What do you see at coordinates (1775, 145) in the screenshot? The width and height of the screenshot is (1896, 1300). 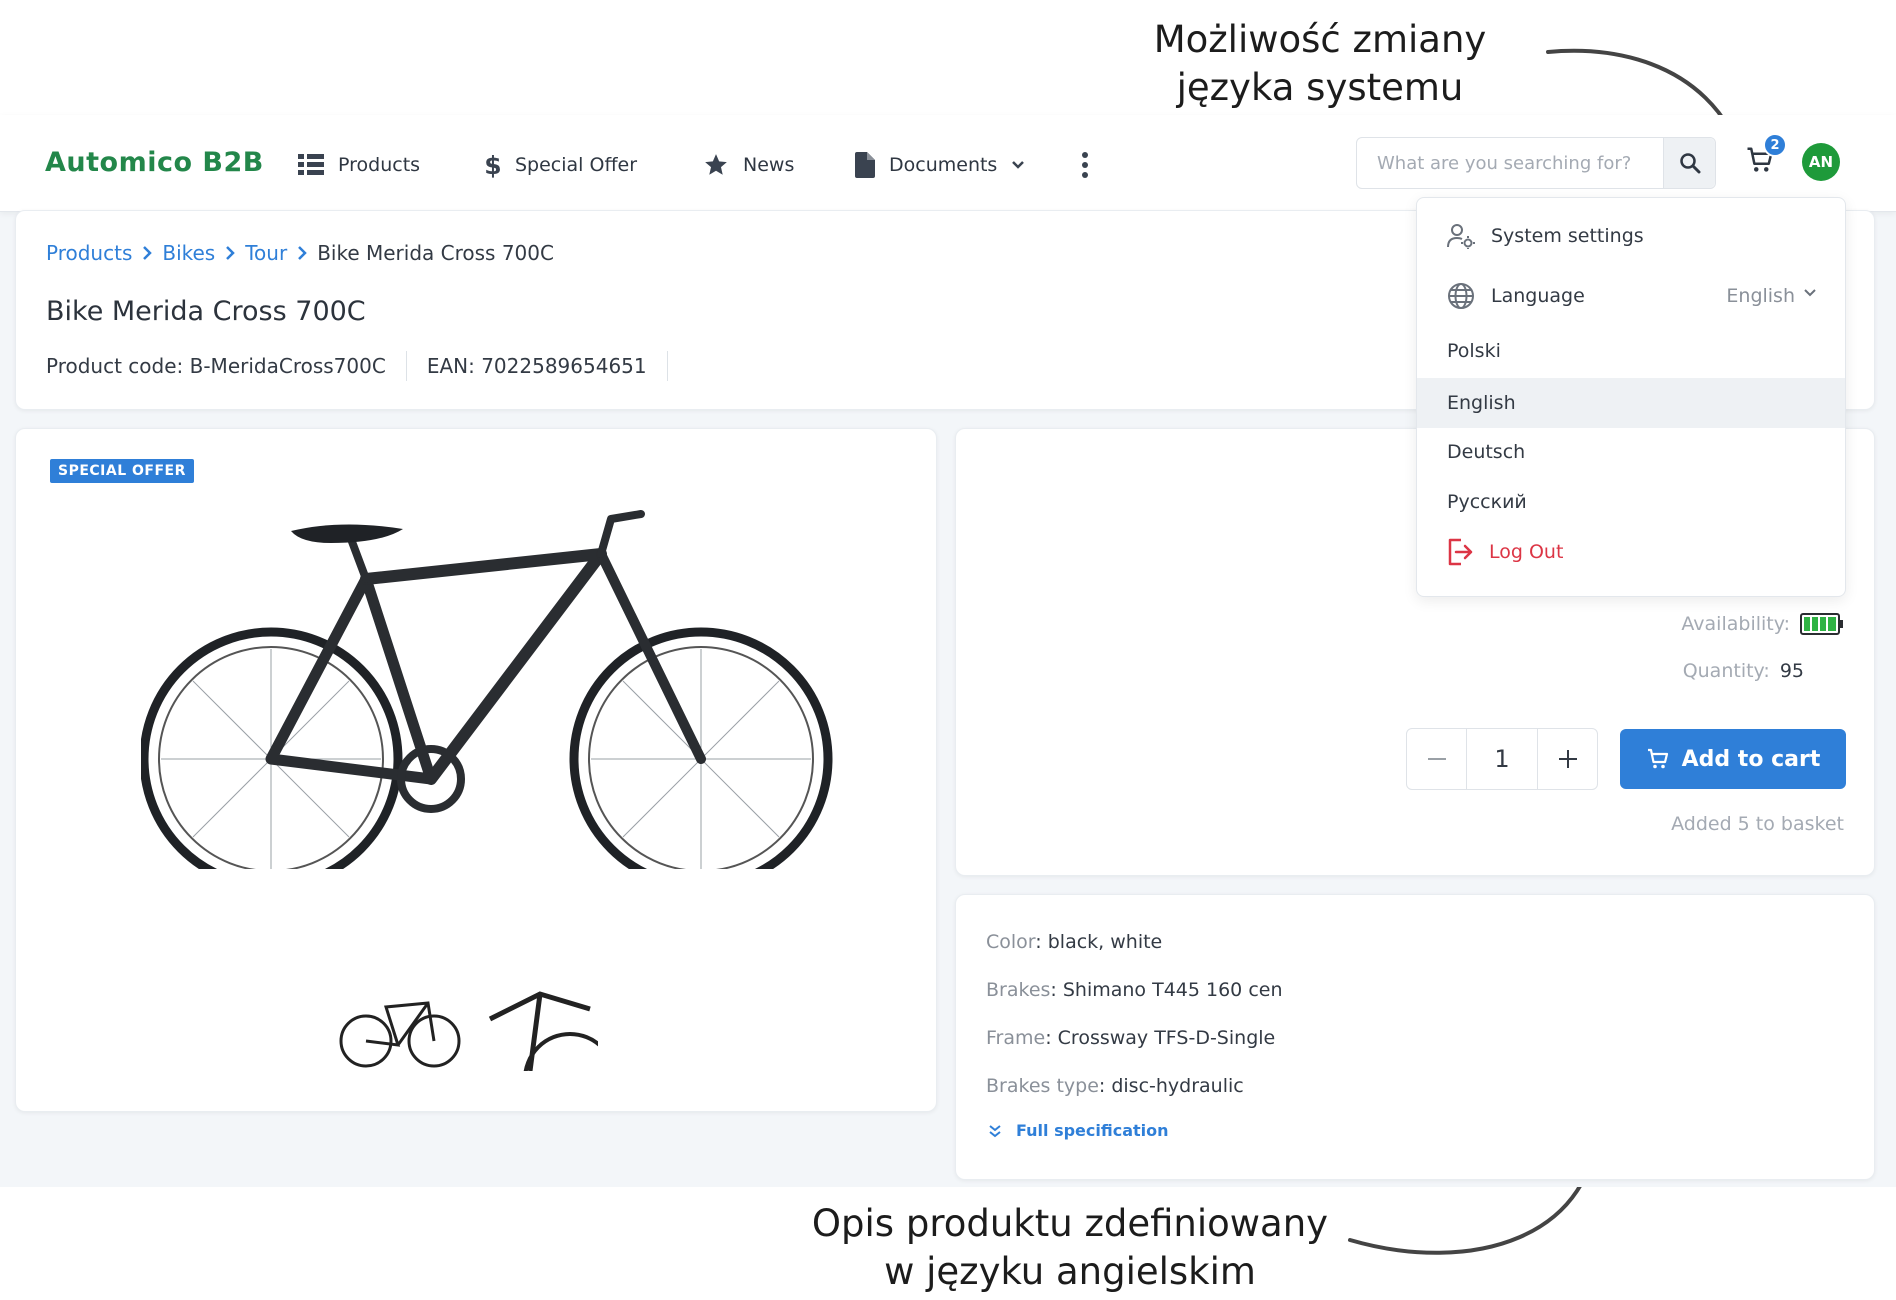 I see `cart-count-badge: 2` at bounding box center [1775, 145].